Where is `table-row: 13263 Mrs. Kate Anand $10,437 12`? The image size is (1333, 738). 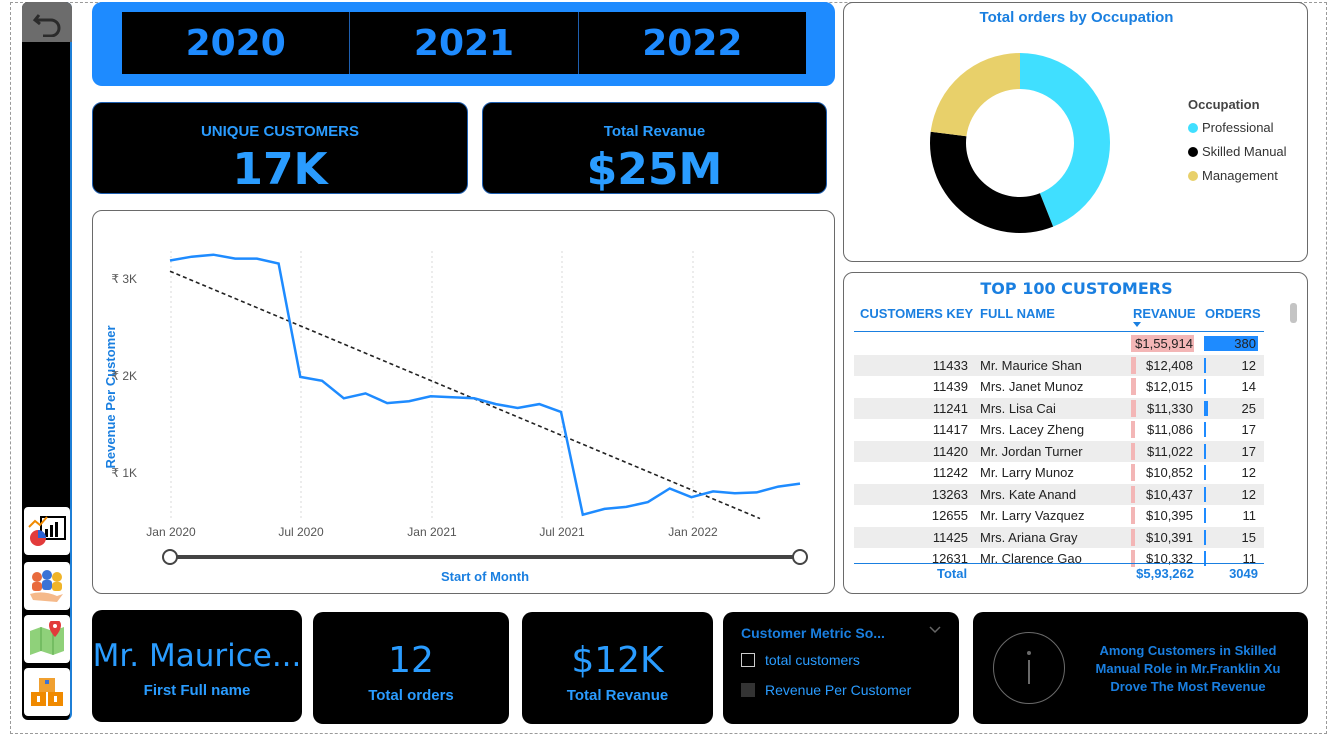
table-row: 13263 Mrs. Kate Anand $10,437 12 is located at coordinates (1059, 494).